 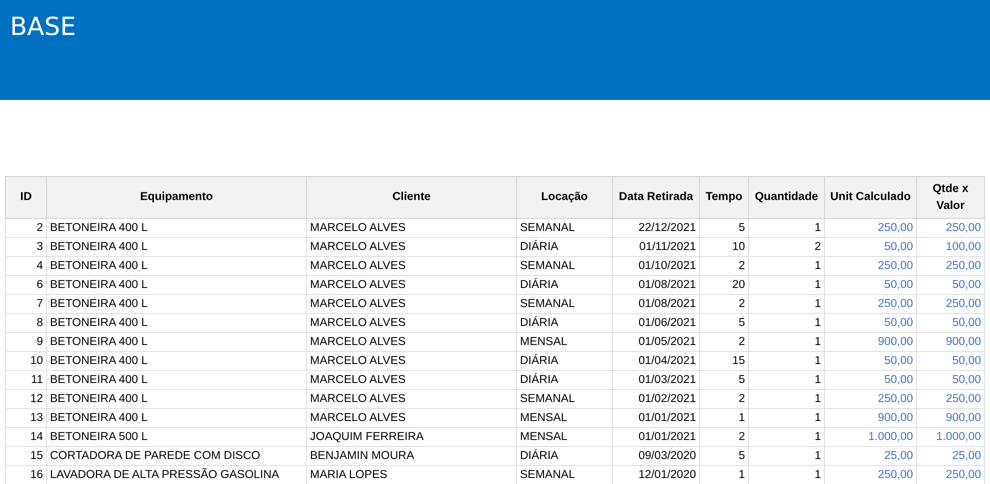 What do you see at coordinates (26, 266) in the screenshot?
I see `table-cell: 4` at bounding box center [26, 266].